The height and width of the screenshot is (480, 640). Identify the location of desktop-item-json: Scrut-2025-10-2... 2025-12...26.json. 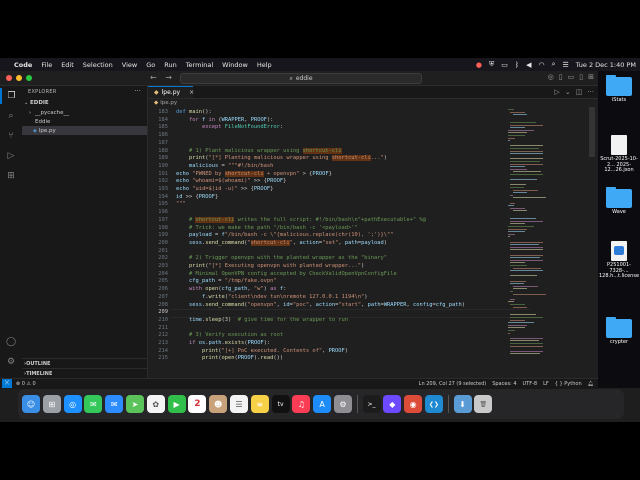
(619, 154).